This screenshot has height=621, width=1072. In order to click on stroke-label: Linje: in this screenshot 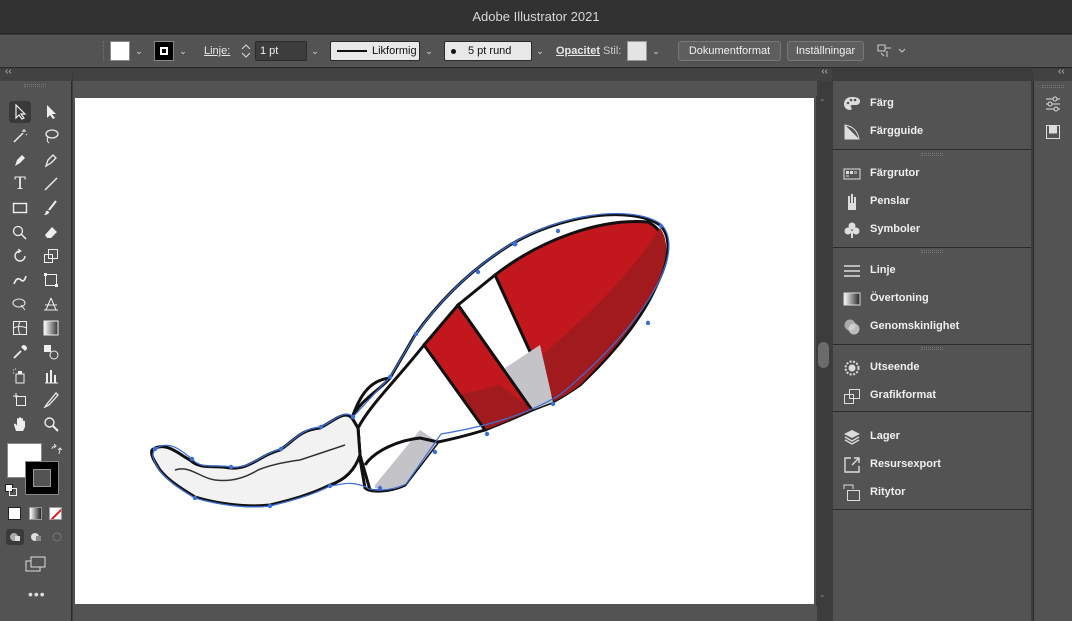, I will do `click(217, 51)`.